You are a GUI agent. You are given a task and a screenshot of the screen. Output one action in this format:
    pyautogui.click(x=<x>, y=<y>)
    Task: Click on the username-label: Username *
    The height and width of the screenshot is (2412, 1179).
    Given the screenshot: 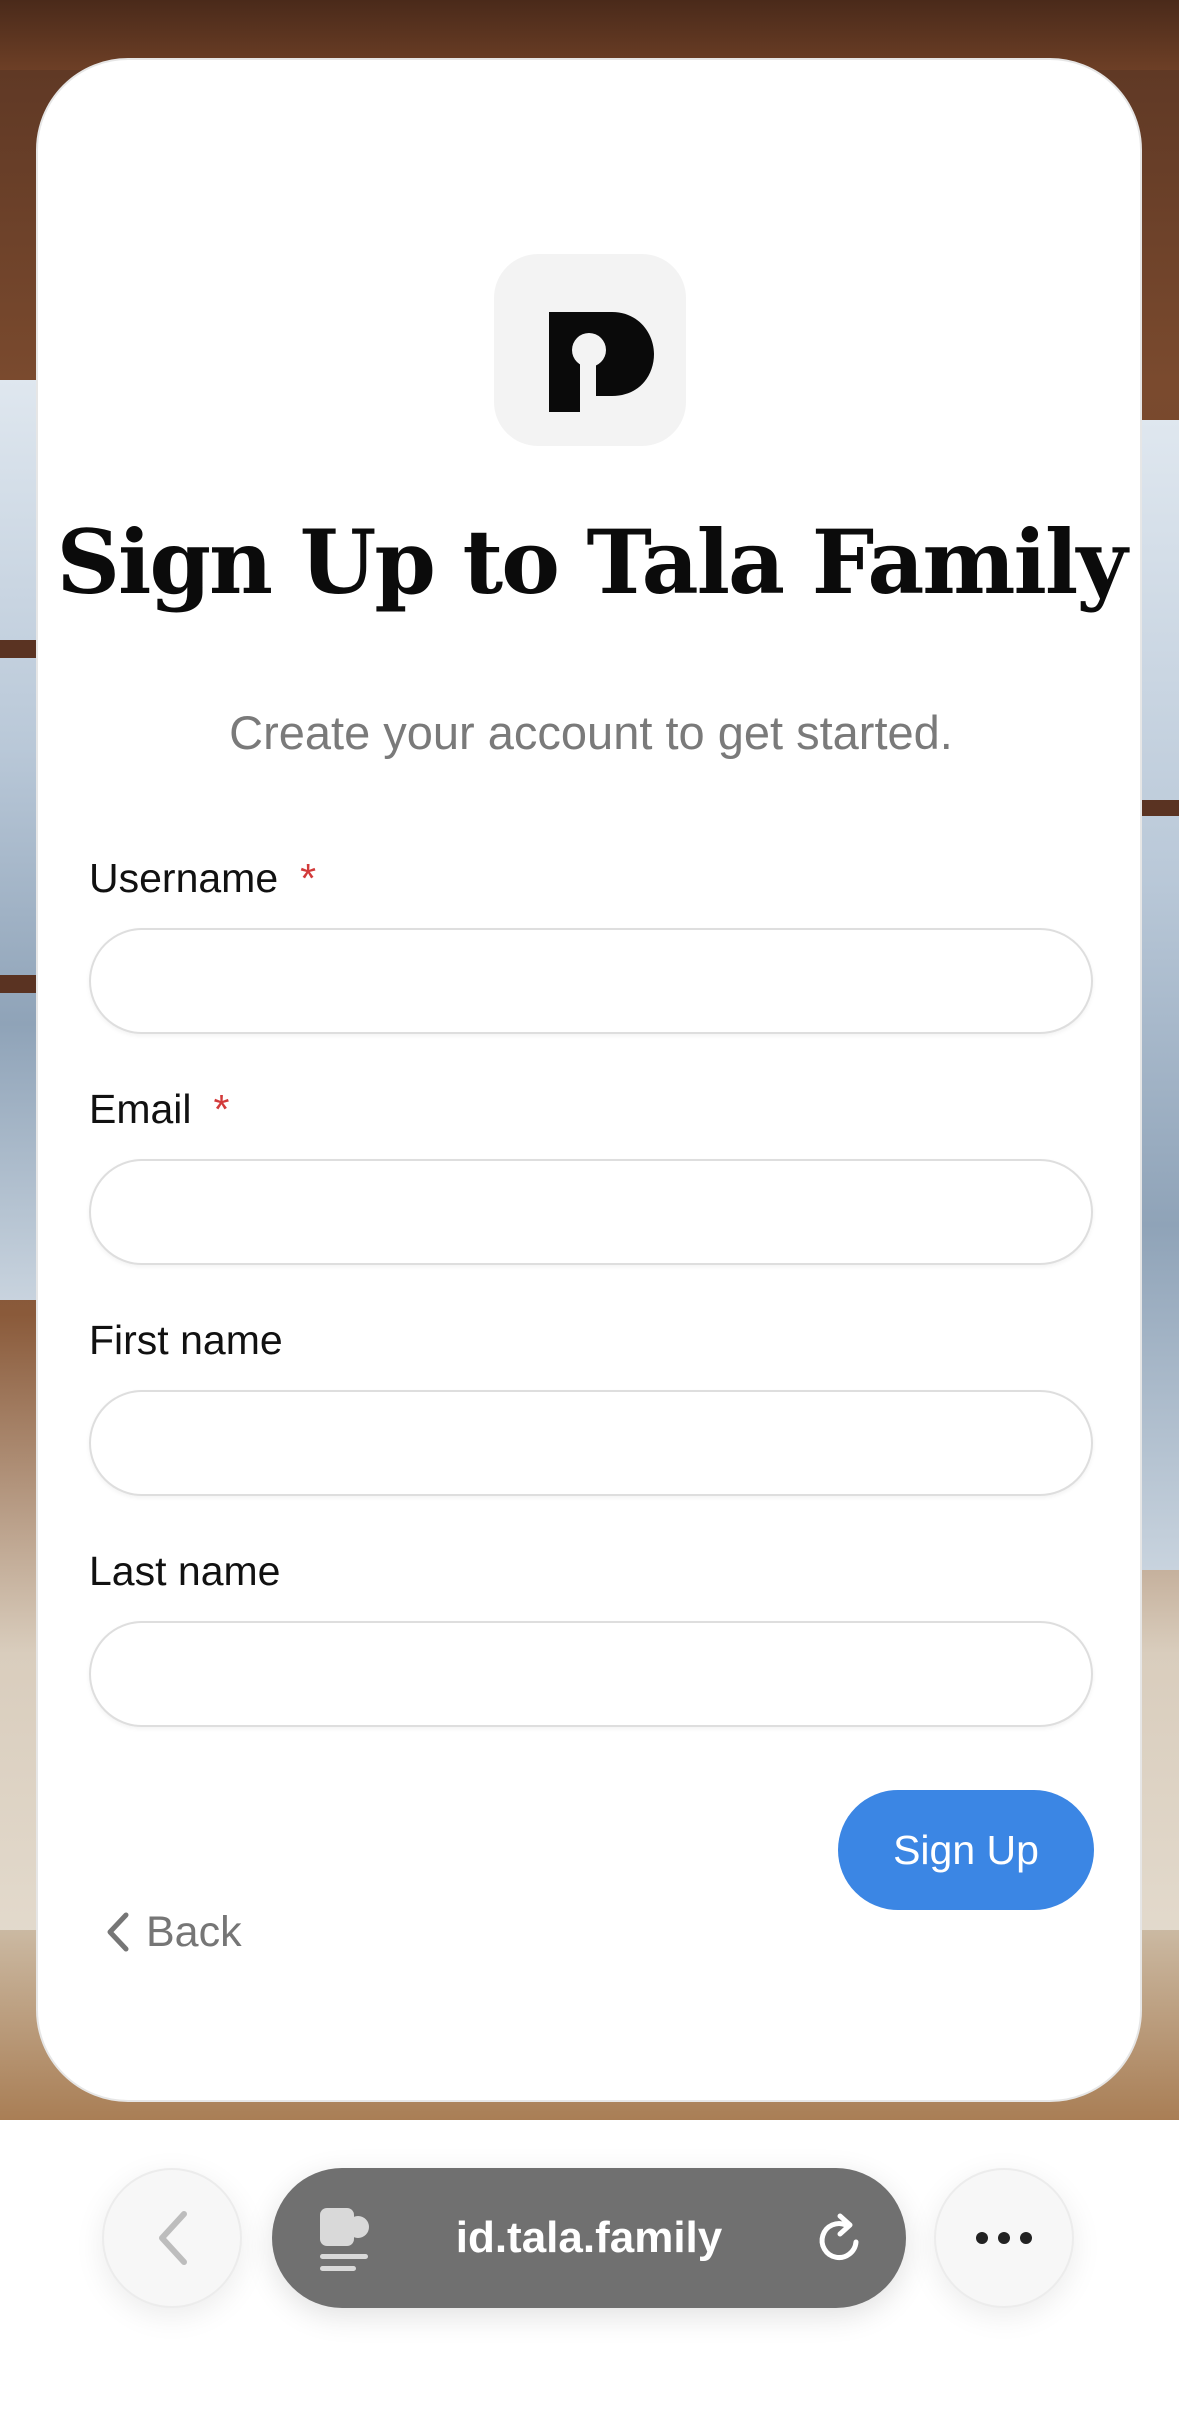 What is the action you would take?
    pyautogui.click(x=203, y=878)
    